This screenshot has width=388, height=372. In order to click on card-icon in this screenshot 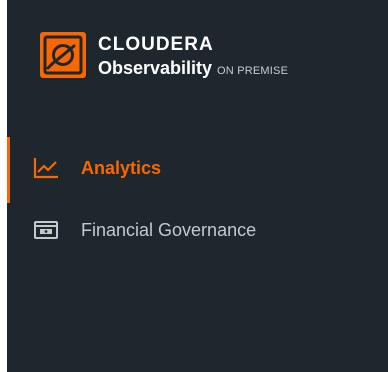, I will do `click(46, 230)`.